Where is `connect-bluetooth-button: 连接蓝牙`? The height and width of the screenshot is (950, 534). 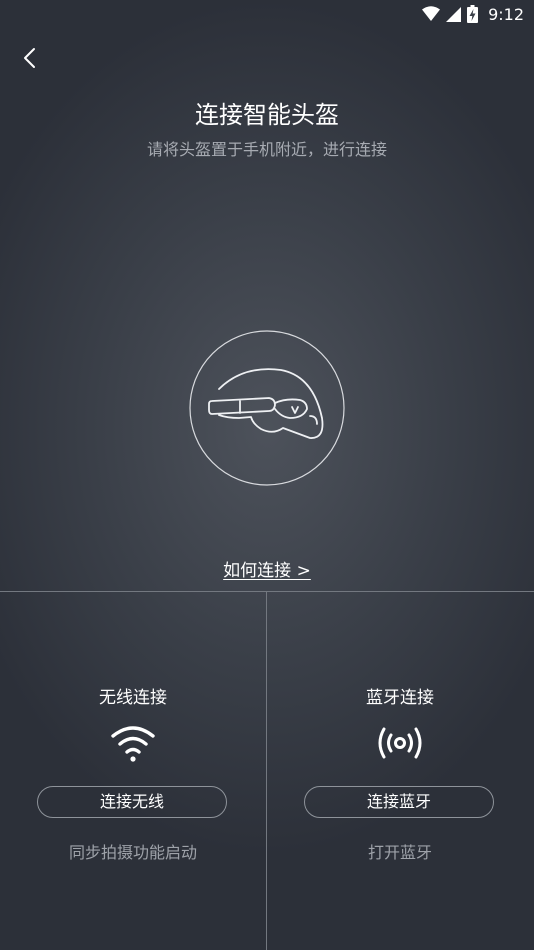 connect-bluetooth-button: 连接蓝牙 is located at coordinates (399, 802).